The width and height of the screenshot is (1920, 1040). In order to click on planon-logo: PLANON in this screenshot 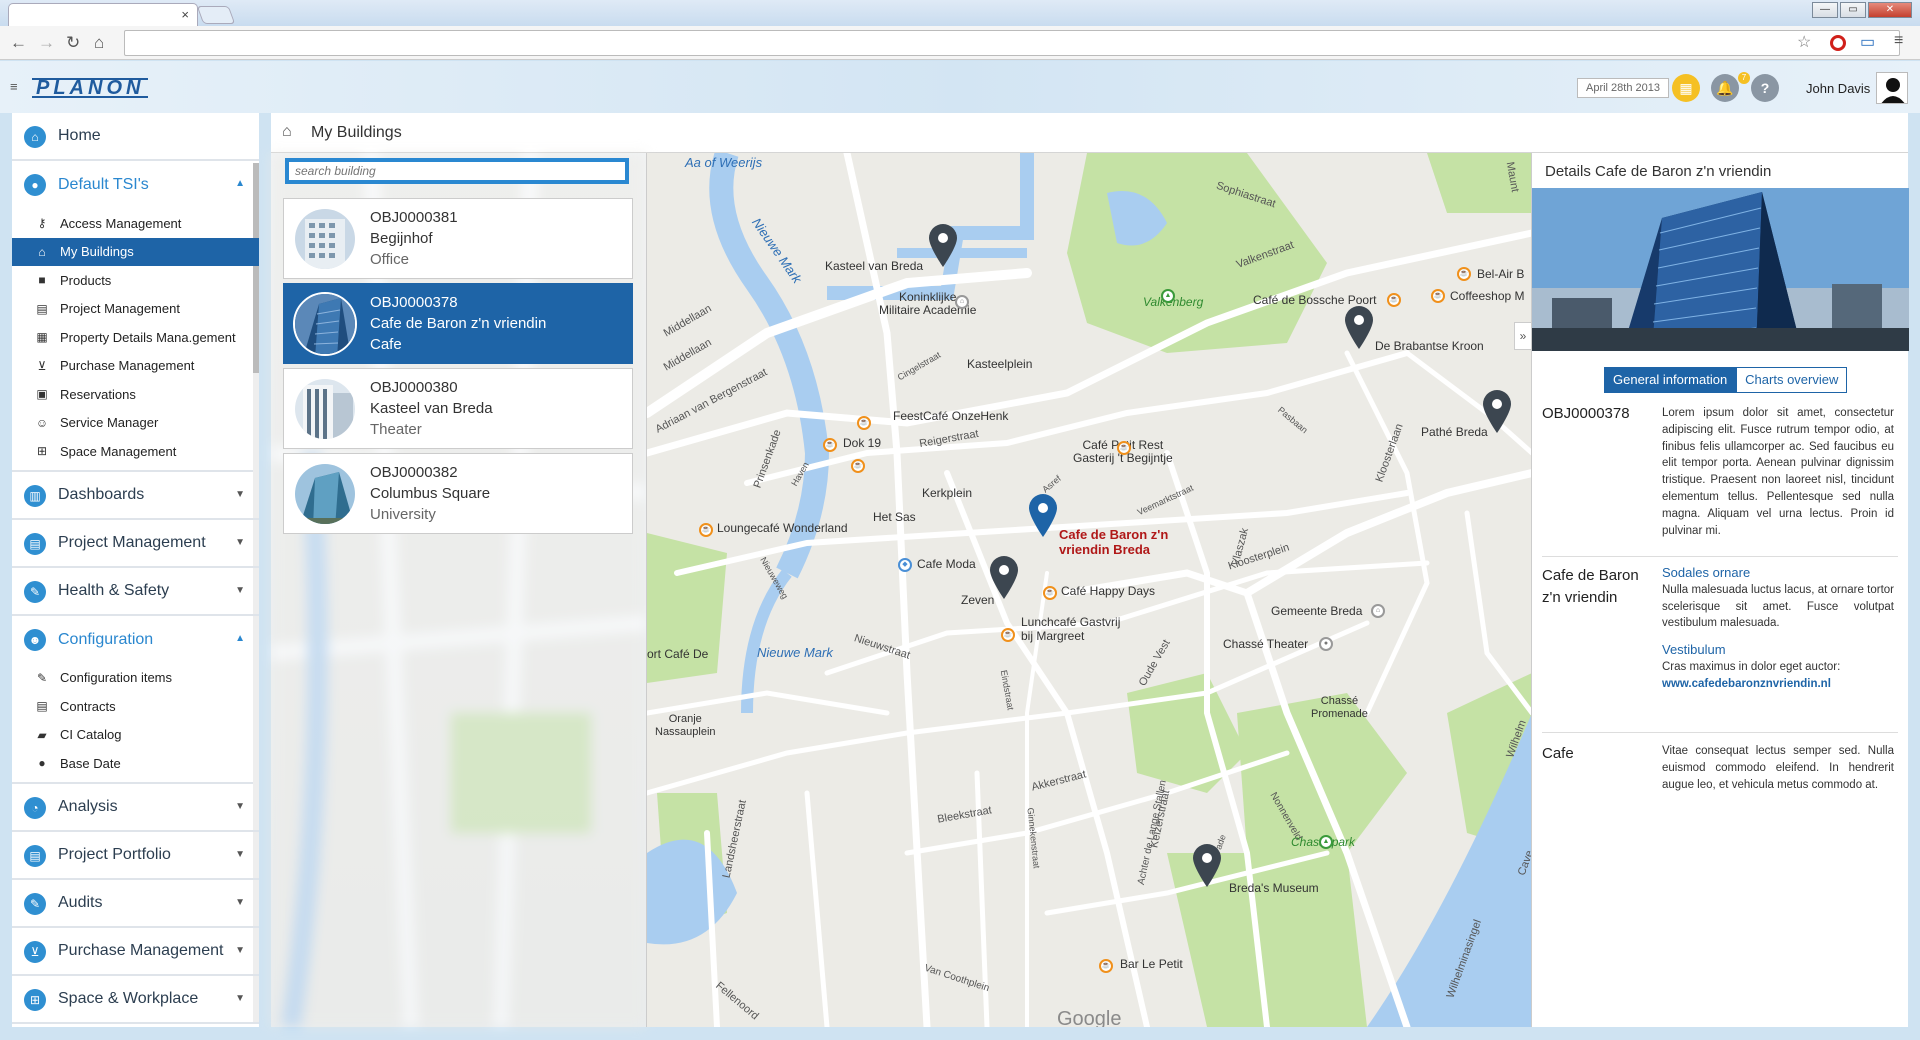, I will do `click(90, 88)`.